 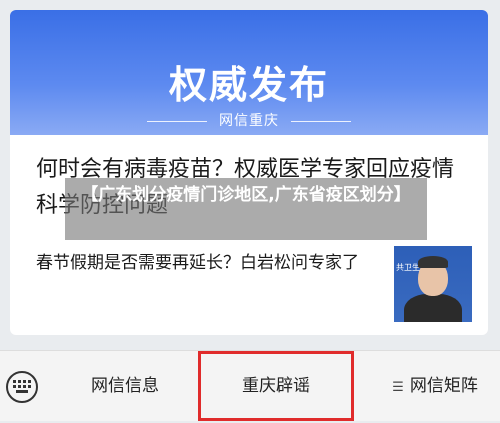 What do you see at coordinates (433, 262) in the screenshot?
I see `person-hair` at bounding box center [433, 262].